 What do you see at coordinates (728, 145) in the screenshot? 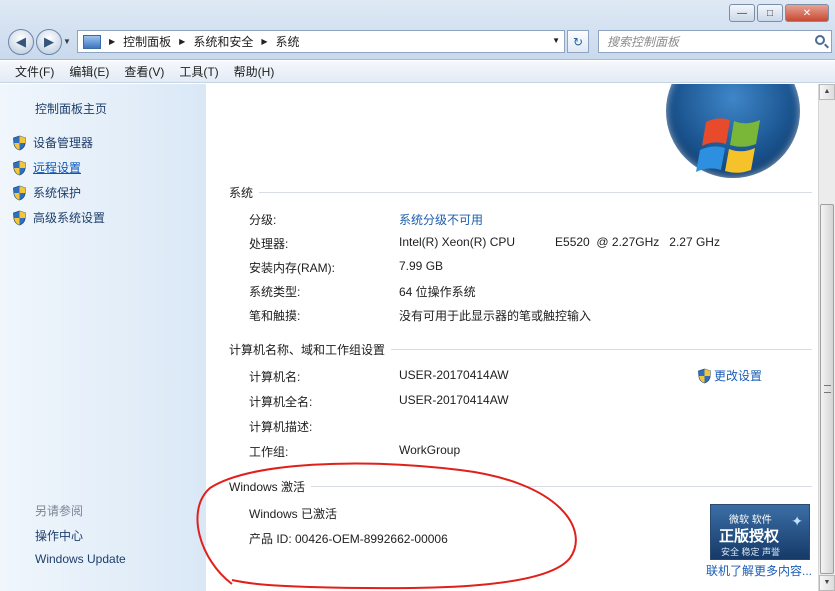
I see `windows-flag-icon` at bounding box center [728, 145].